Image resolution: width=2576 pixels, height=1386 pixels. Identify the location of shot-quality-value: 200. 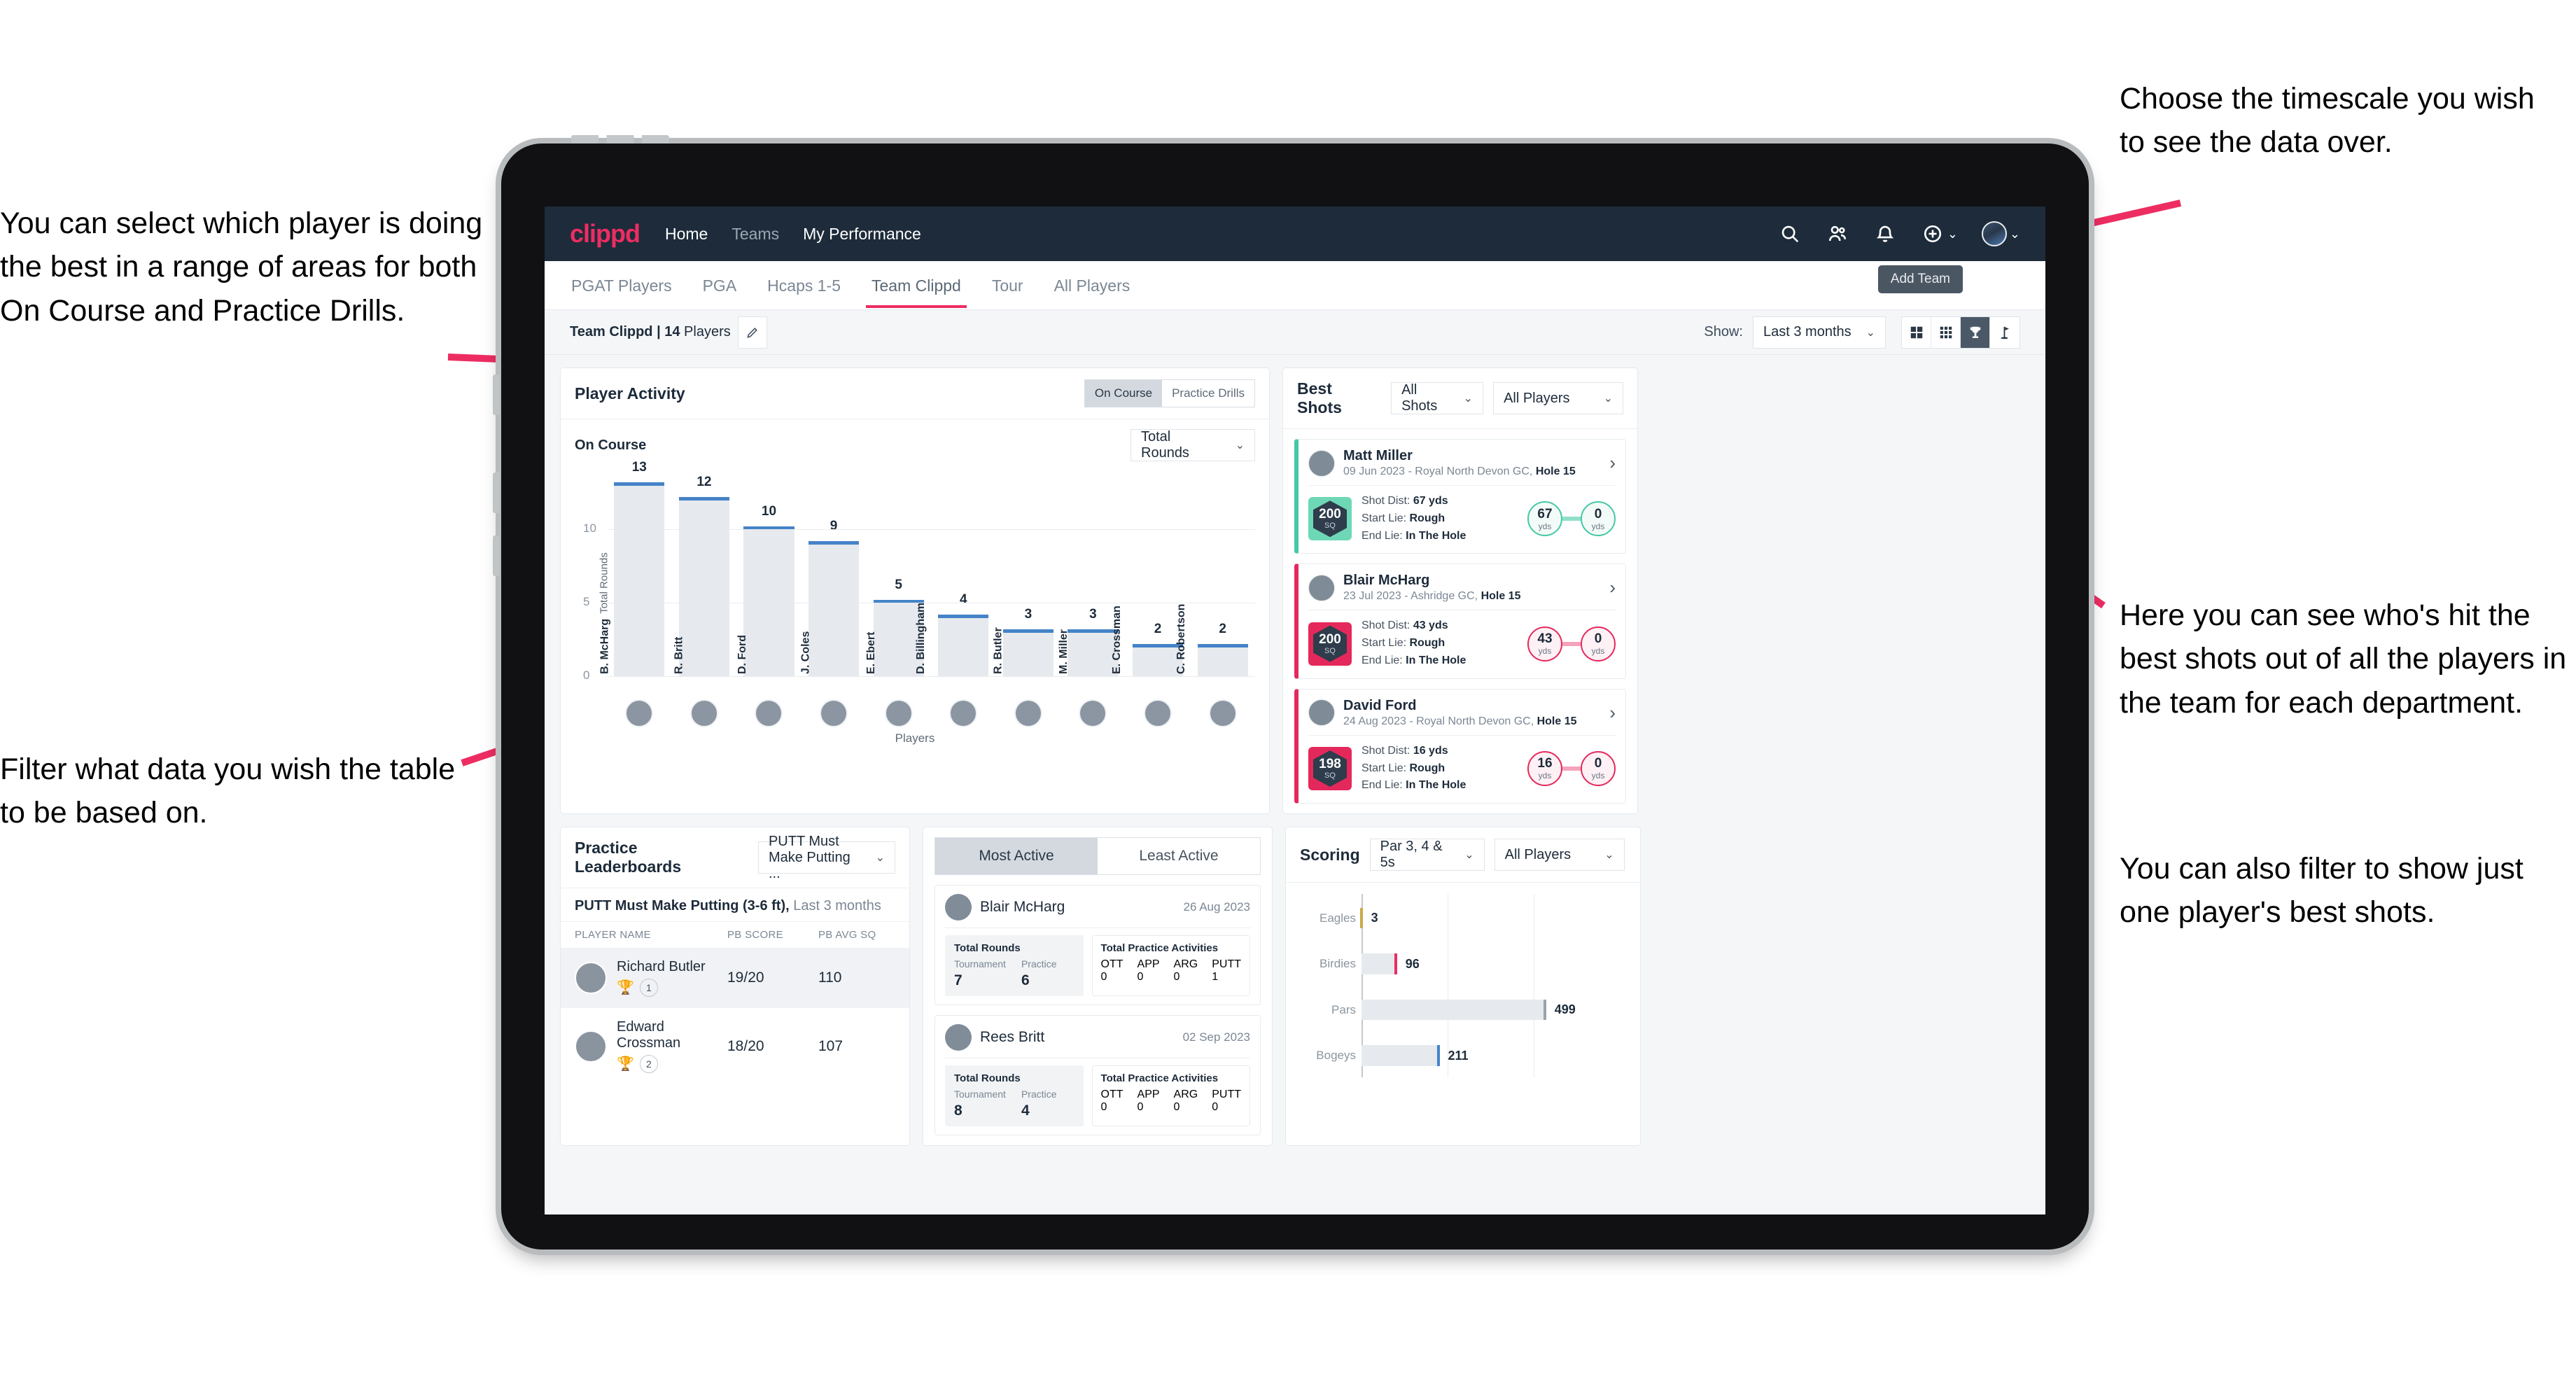
(1330, 514).